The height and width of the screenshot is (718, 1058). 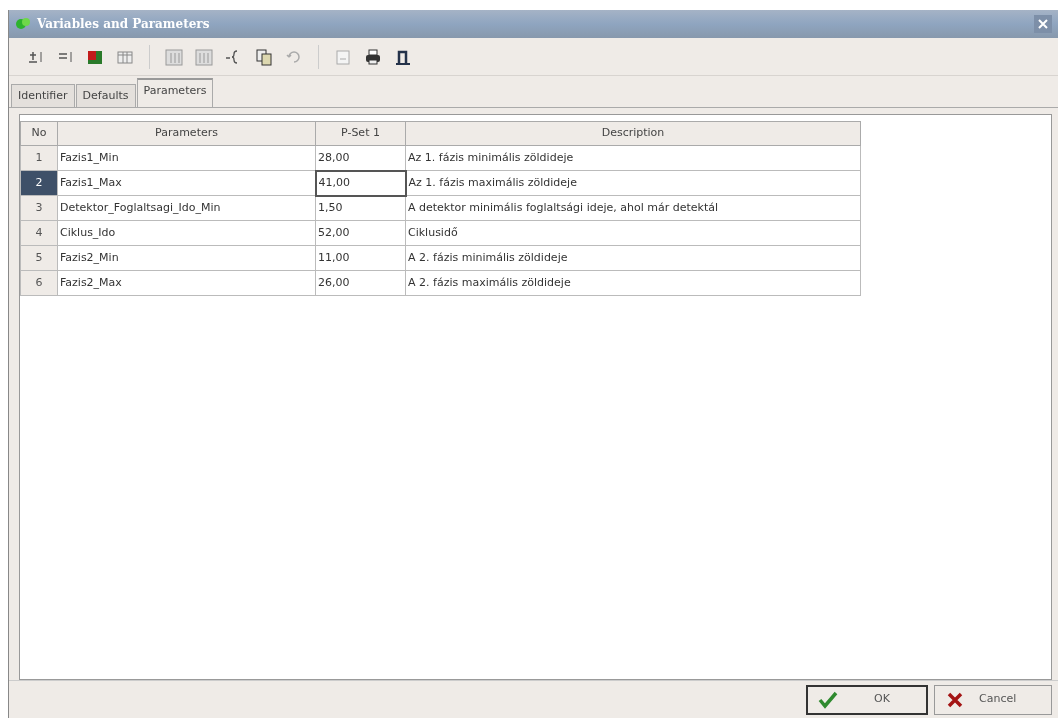 What do you see at coordinates (360, 208) in the screenshot?
I see `table-cell: 1,50` at bounding box center [360, 208].